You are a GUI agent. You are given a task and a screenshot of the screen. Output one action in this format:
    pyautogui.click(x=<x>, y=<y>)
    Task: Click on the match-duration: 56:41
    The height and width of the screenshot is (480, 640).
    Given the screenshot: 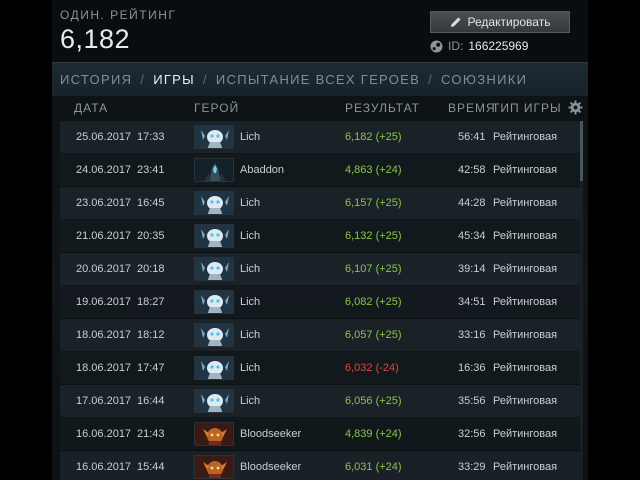 What is the action you would take?
    pyautogui.click(x=472, y=137)
    